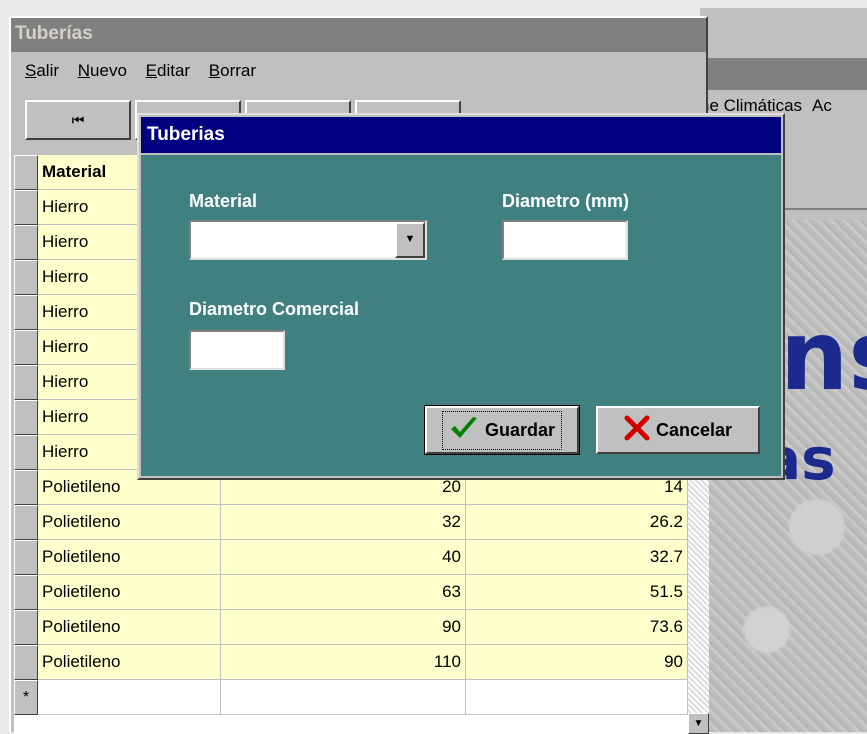 This screenshot has width=867, height=734. What do you see at coordinates (343, 522) in the screenshot?
I see `cell-diametro: 32` at bounding box center [343, 522].